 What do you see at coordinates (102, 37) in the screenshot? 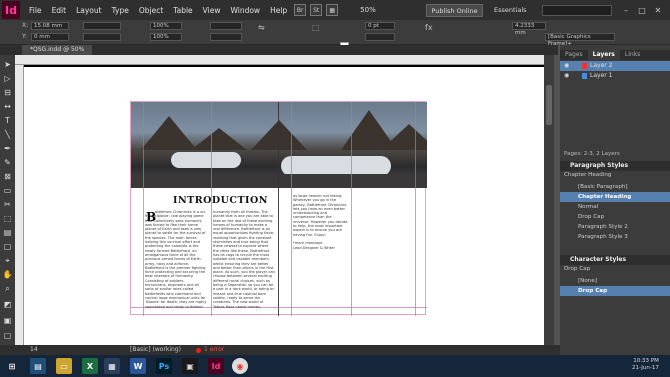
I see `height-field` at bounding box center [102, 37].